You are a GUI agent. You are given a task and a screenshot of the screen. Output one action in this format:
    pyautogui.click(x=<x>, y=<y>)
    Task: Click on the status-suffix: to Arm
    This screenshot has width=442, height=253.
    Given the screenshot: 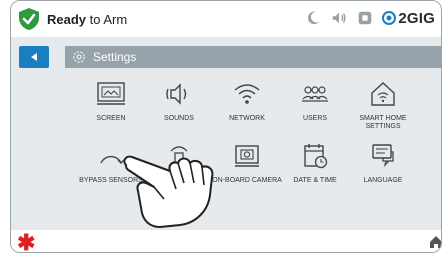 What is the action you would take?
    pyautogui.click(x=107, y=19)
    